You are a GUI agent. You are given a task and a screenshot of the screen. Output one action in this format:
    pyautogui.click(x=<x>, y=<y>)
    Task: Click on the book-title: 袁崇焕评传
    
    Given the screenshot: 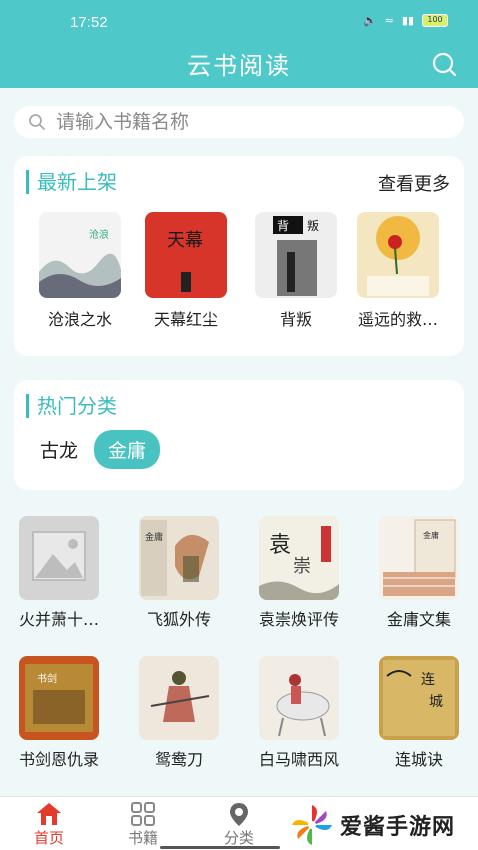 What is the action you would take?
    pyautogui.click(x=298, y=619)
    